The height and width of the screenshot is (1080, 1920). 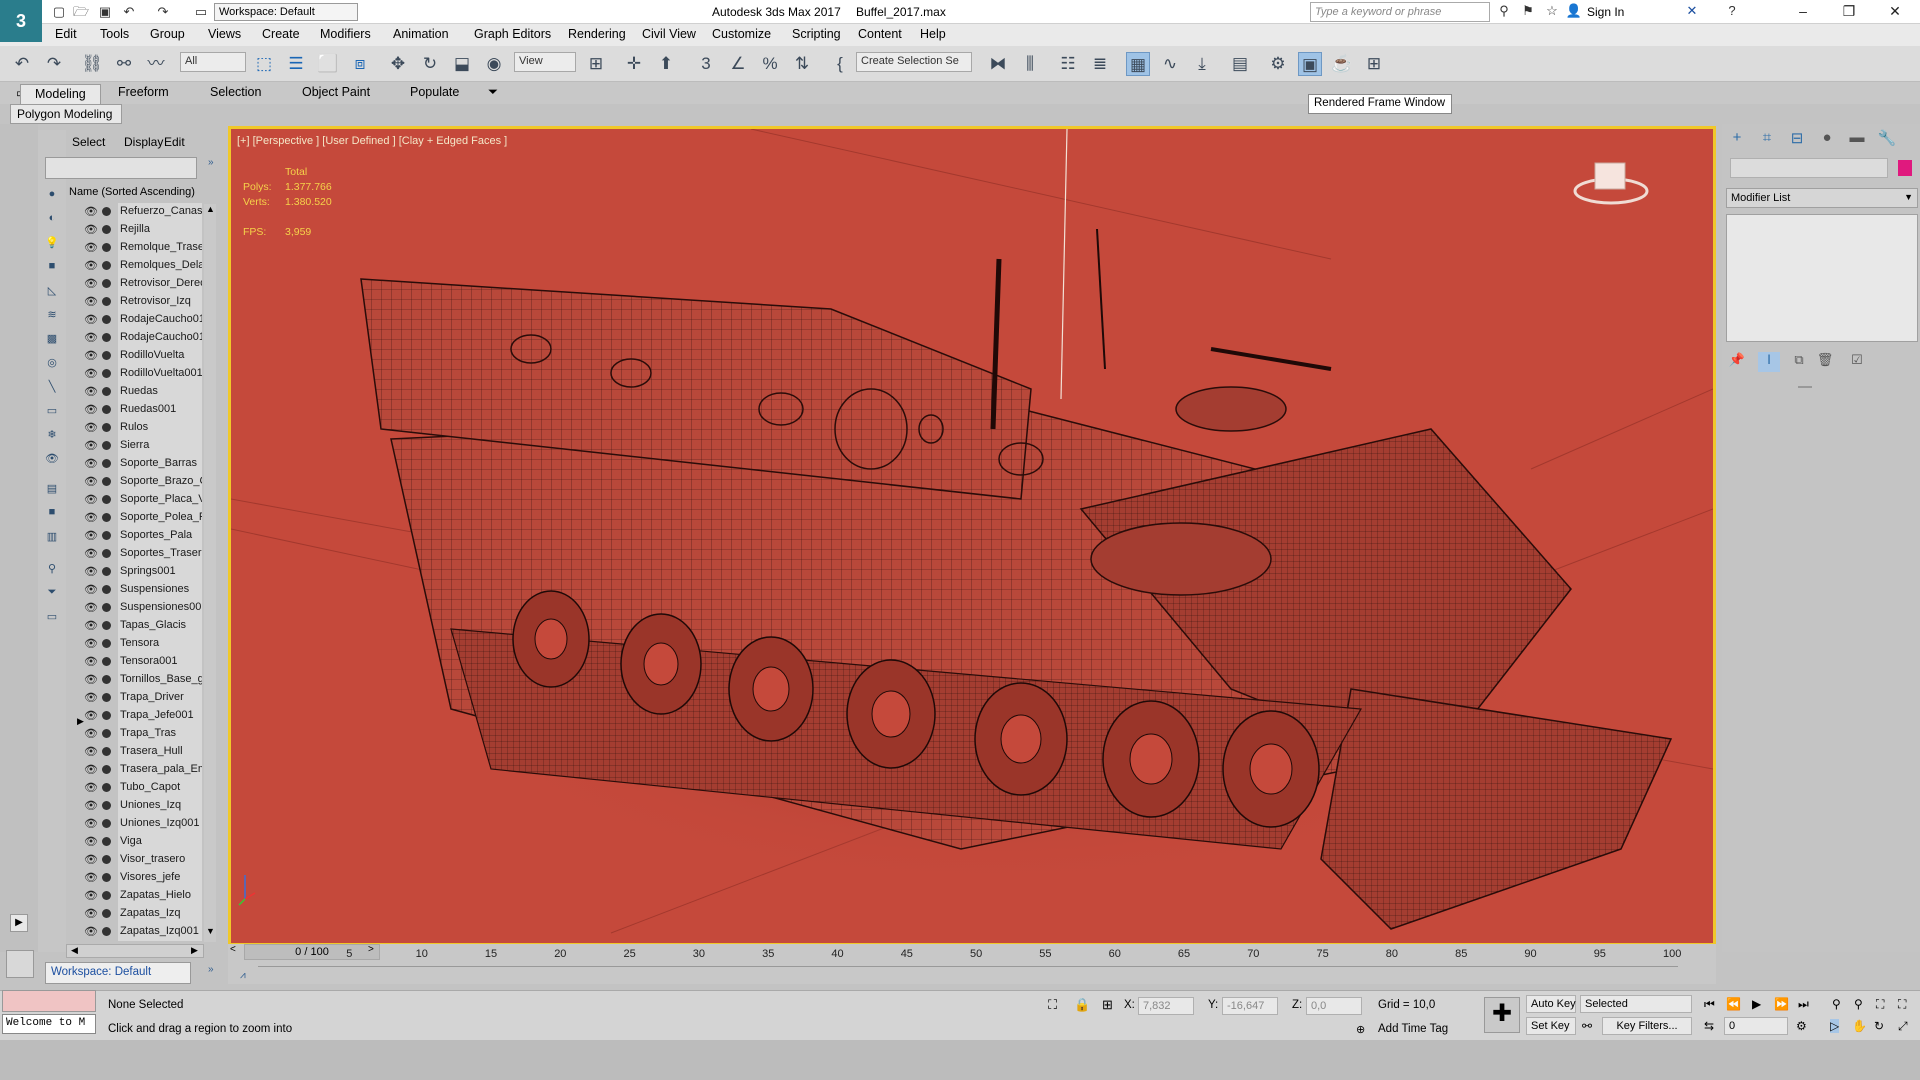 I want to click on scene-tab-display: Display, so click(x=143, y=142).